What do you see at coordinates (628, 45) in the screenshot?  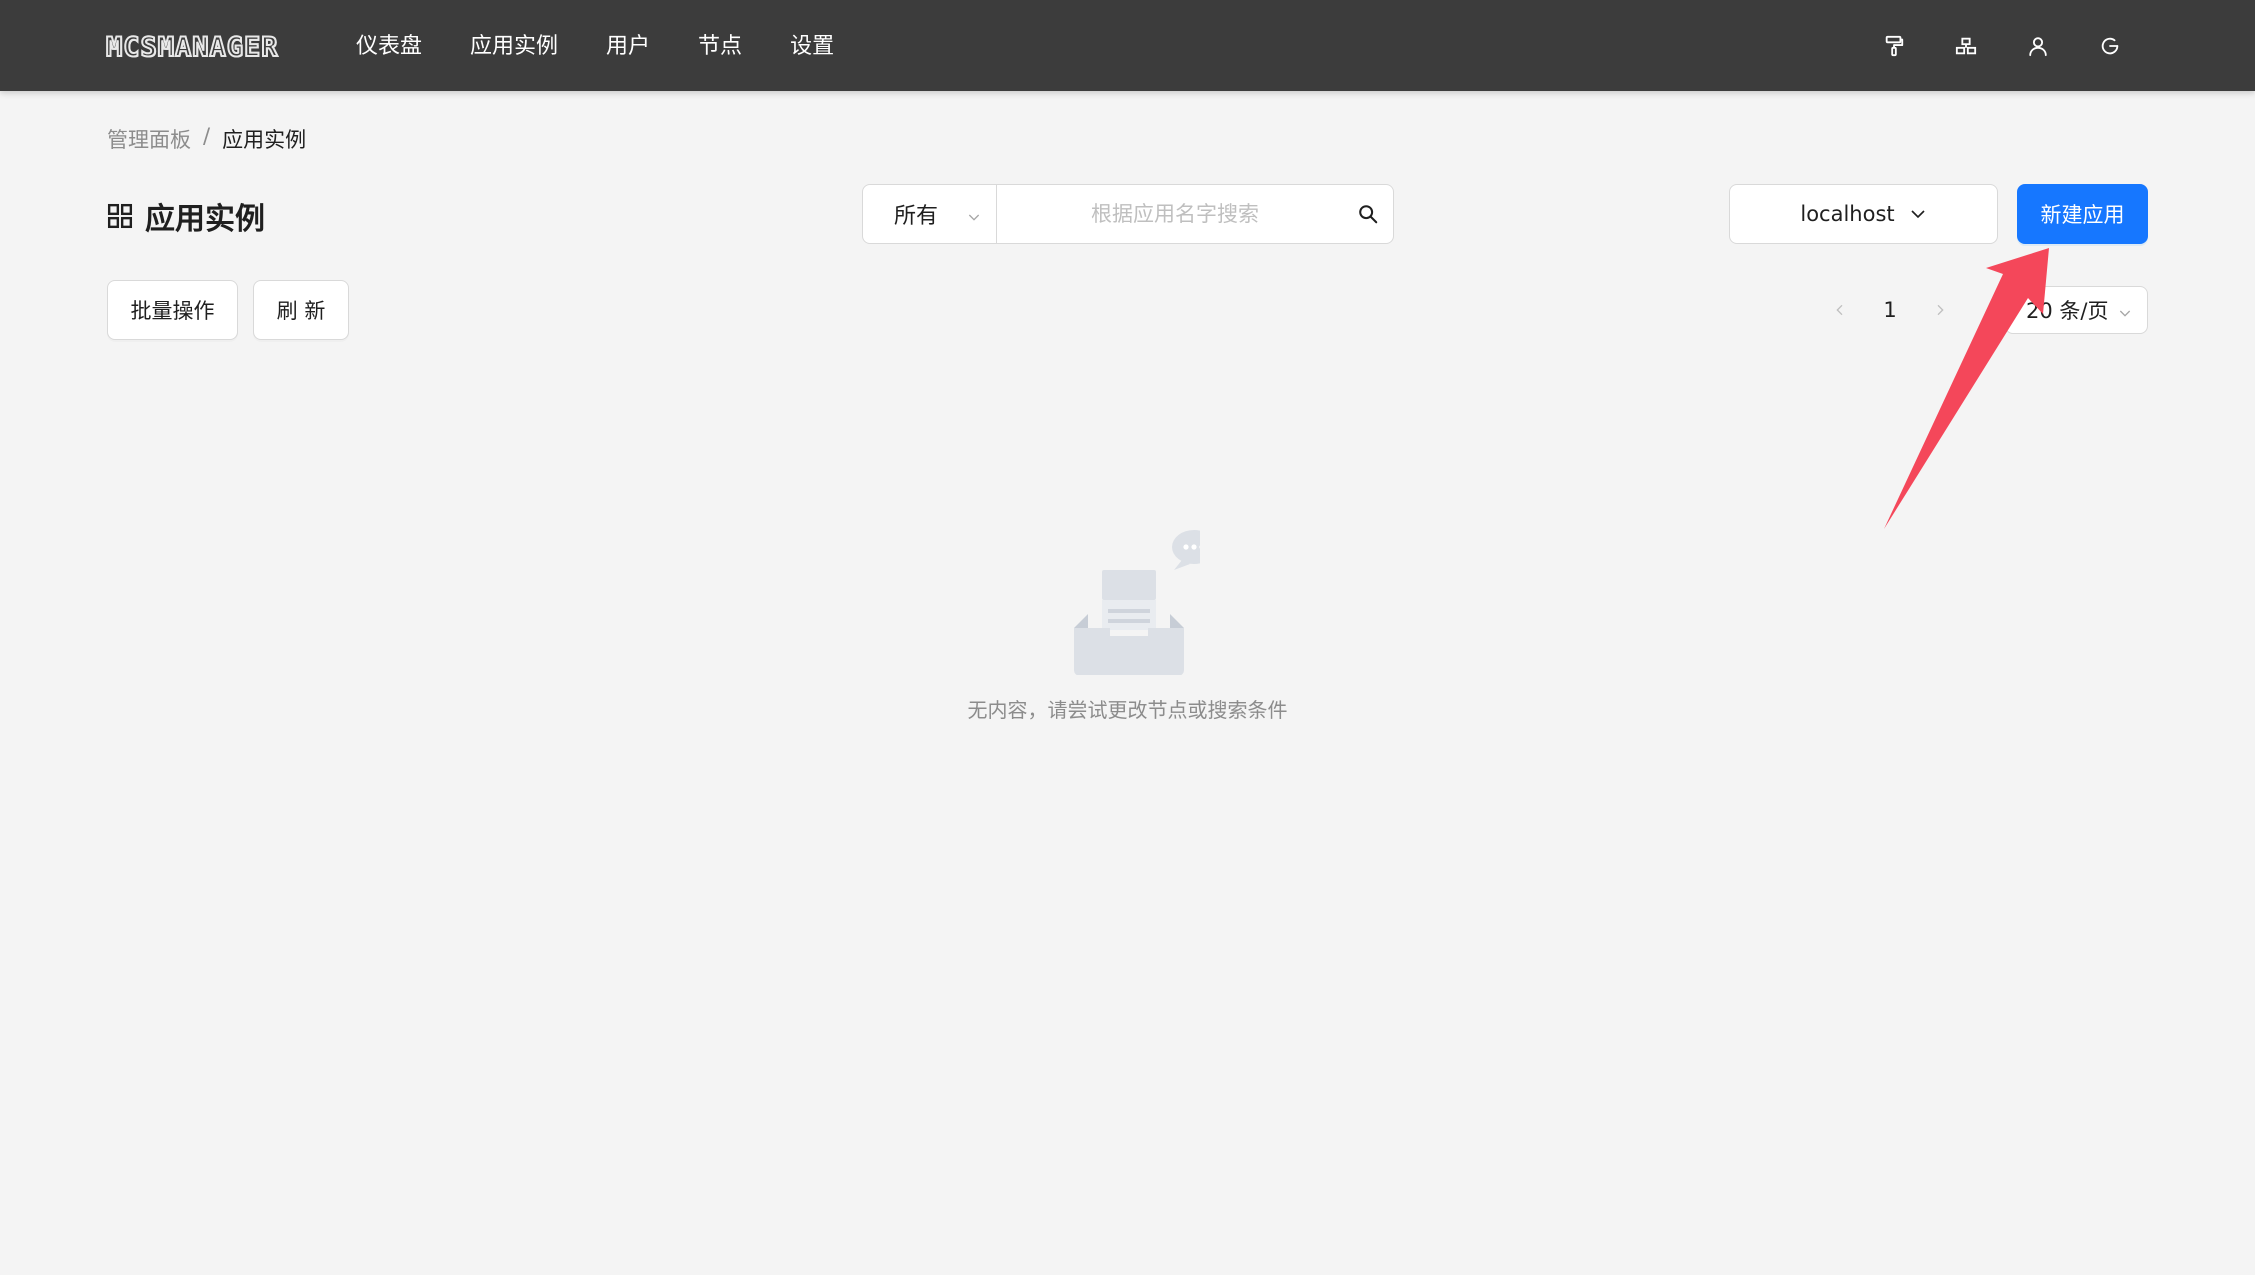 I see `nav-item-users: 用户` at bounding box center [628, 45].